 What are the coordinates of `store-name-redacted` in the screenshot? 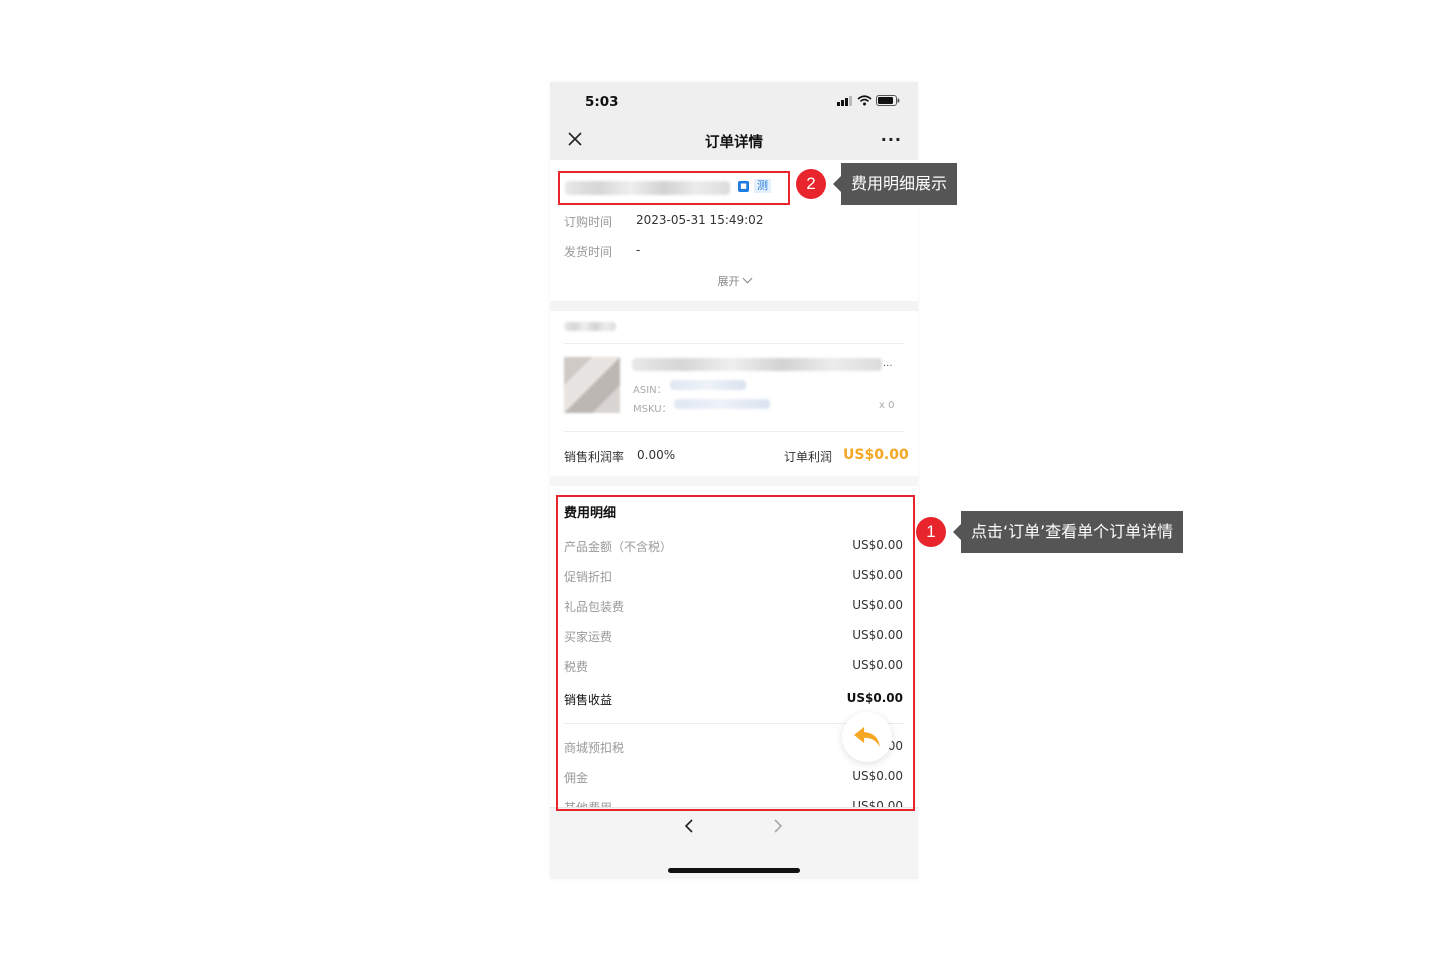 It's located at (590, 326).